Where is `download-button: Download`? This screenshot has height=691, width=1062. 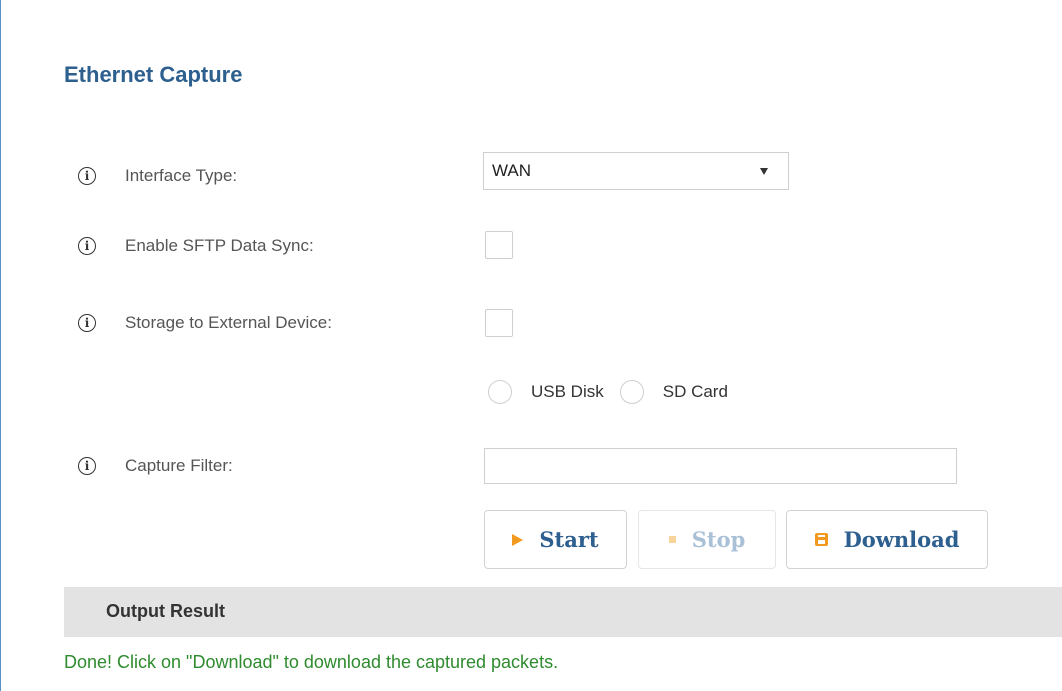 download-button: Download is located at coordinates (887, 539).